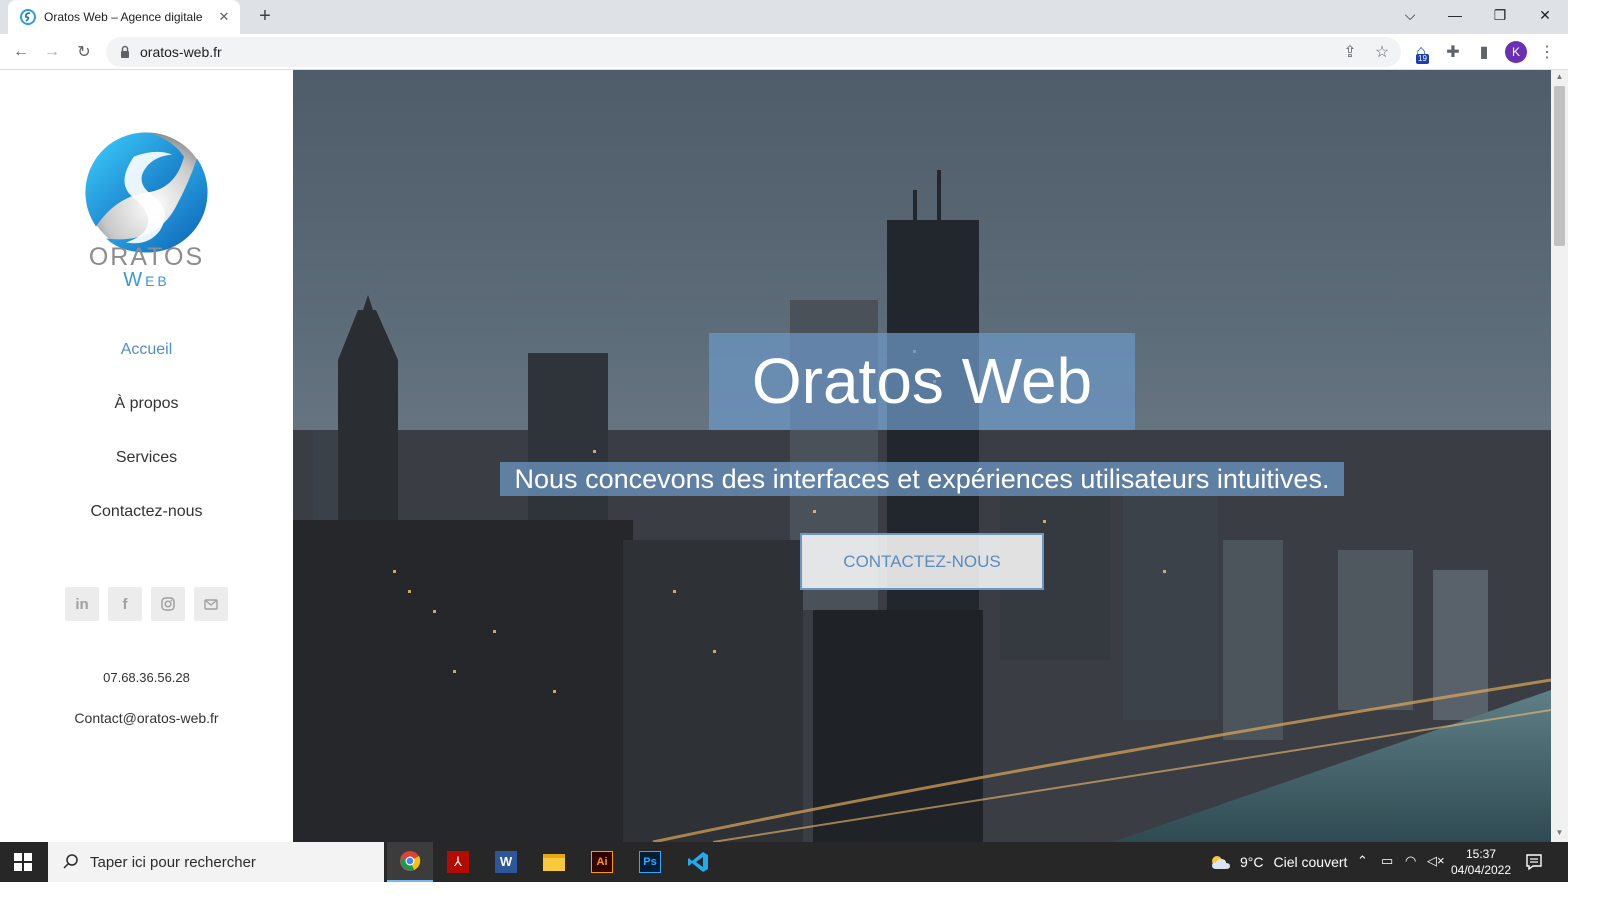 This screenshot has width=1600, height=900. Describe the element at coordinates (1481, 862) in the screenshot. I see `taskbar-clock: 15:37 04/04/2022` at that location.